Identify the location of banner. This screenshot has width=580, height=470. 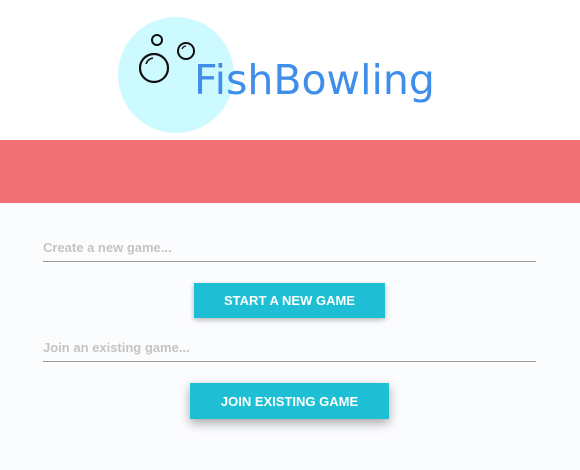
(290, 171).